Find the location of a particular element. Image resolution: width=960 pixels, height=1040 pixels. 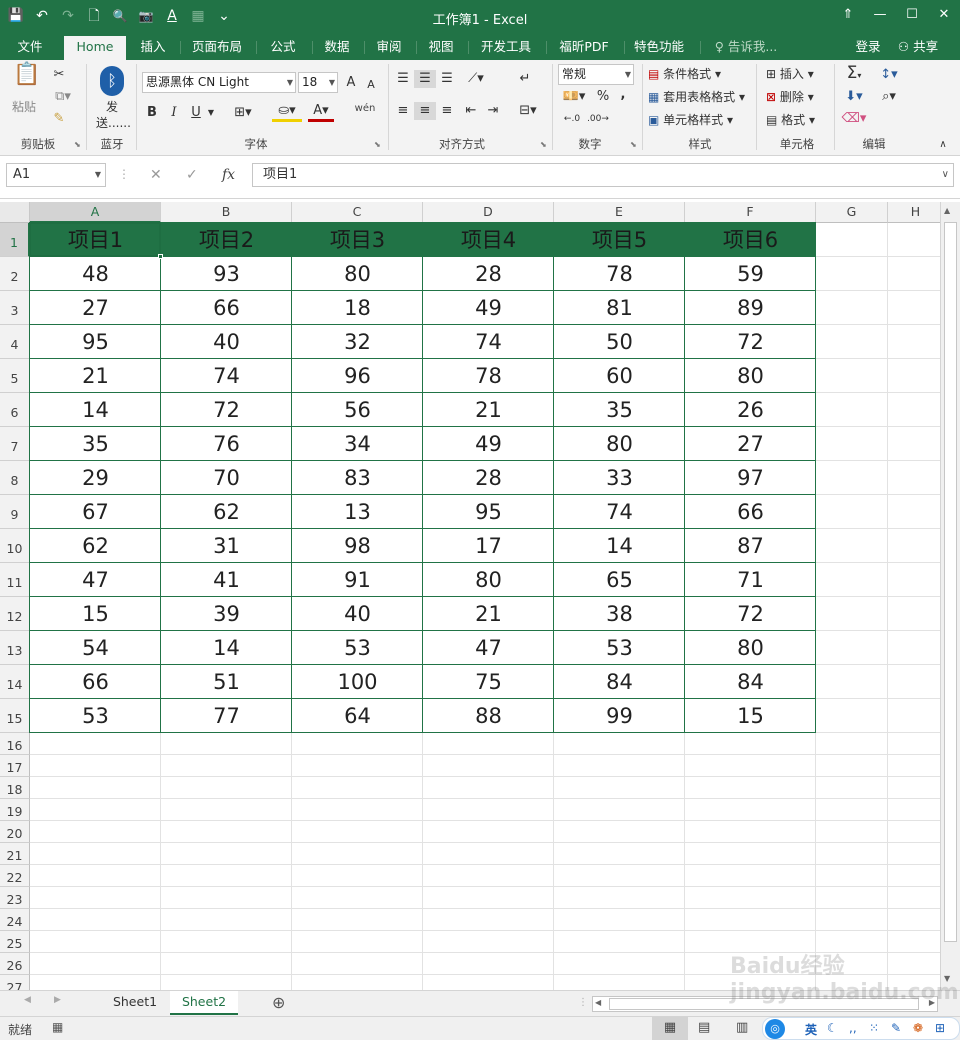

percent-button: % is located at coordinates (603, 97).